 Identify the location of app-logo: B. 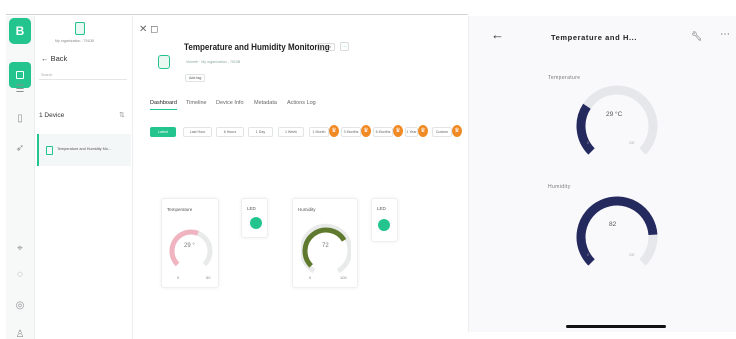
(20, 31).